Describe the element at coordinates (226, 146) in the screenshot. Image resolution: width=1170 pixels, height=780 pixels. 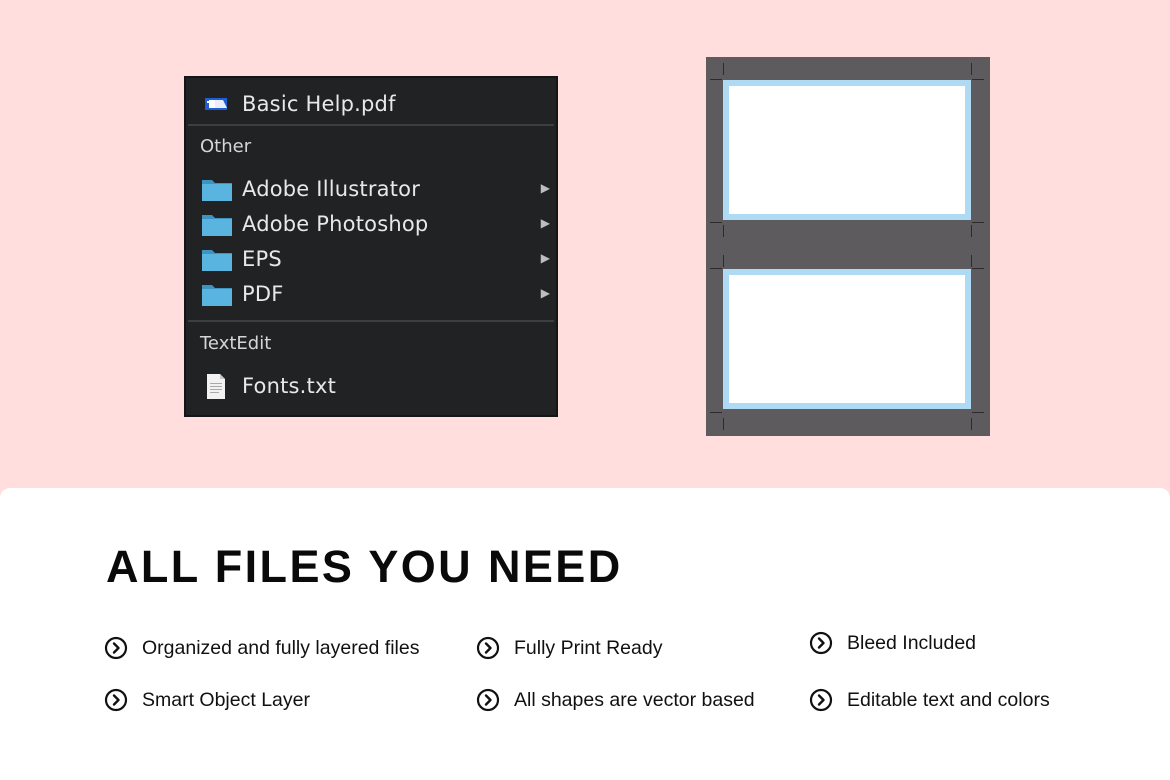
I see `section-header-other: Other` at that location.